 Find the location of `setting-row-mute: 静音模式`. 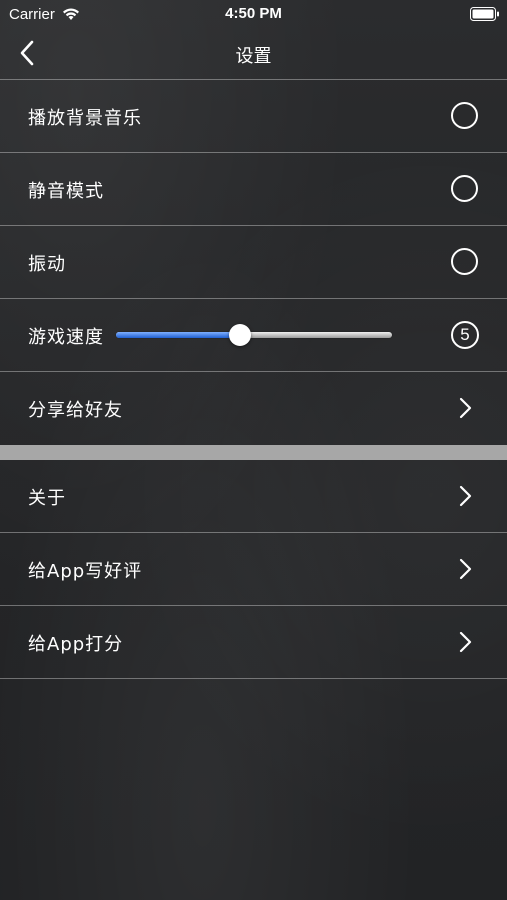

setting-row-mute: 静音模式 is located at coordinates (253, 188).